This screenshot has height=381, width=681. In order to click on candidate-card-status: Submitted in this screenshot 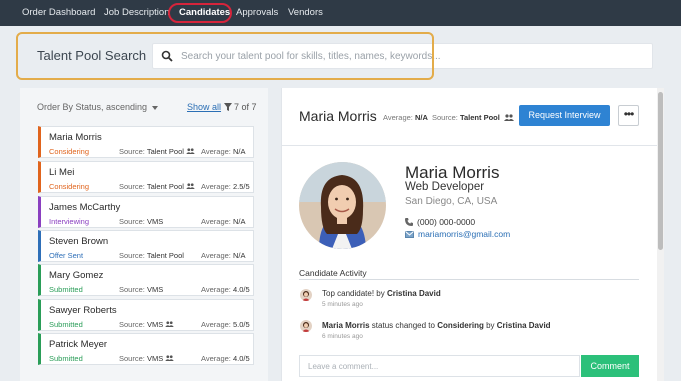, I will do `click(66, 324)`.